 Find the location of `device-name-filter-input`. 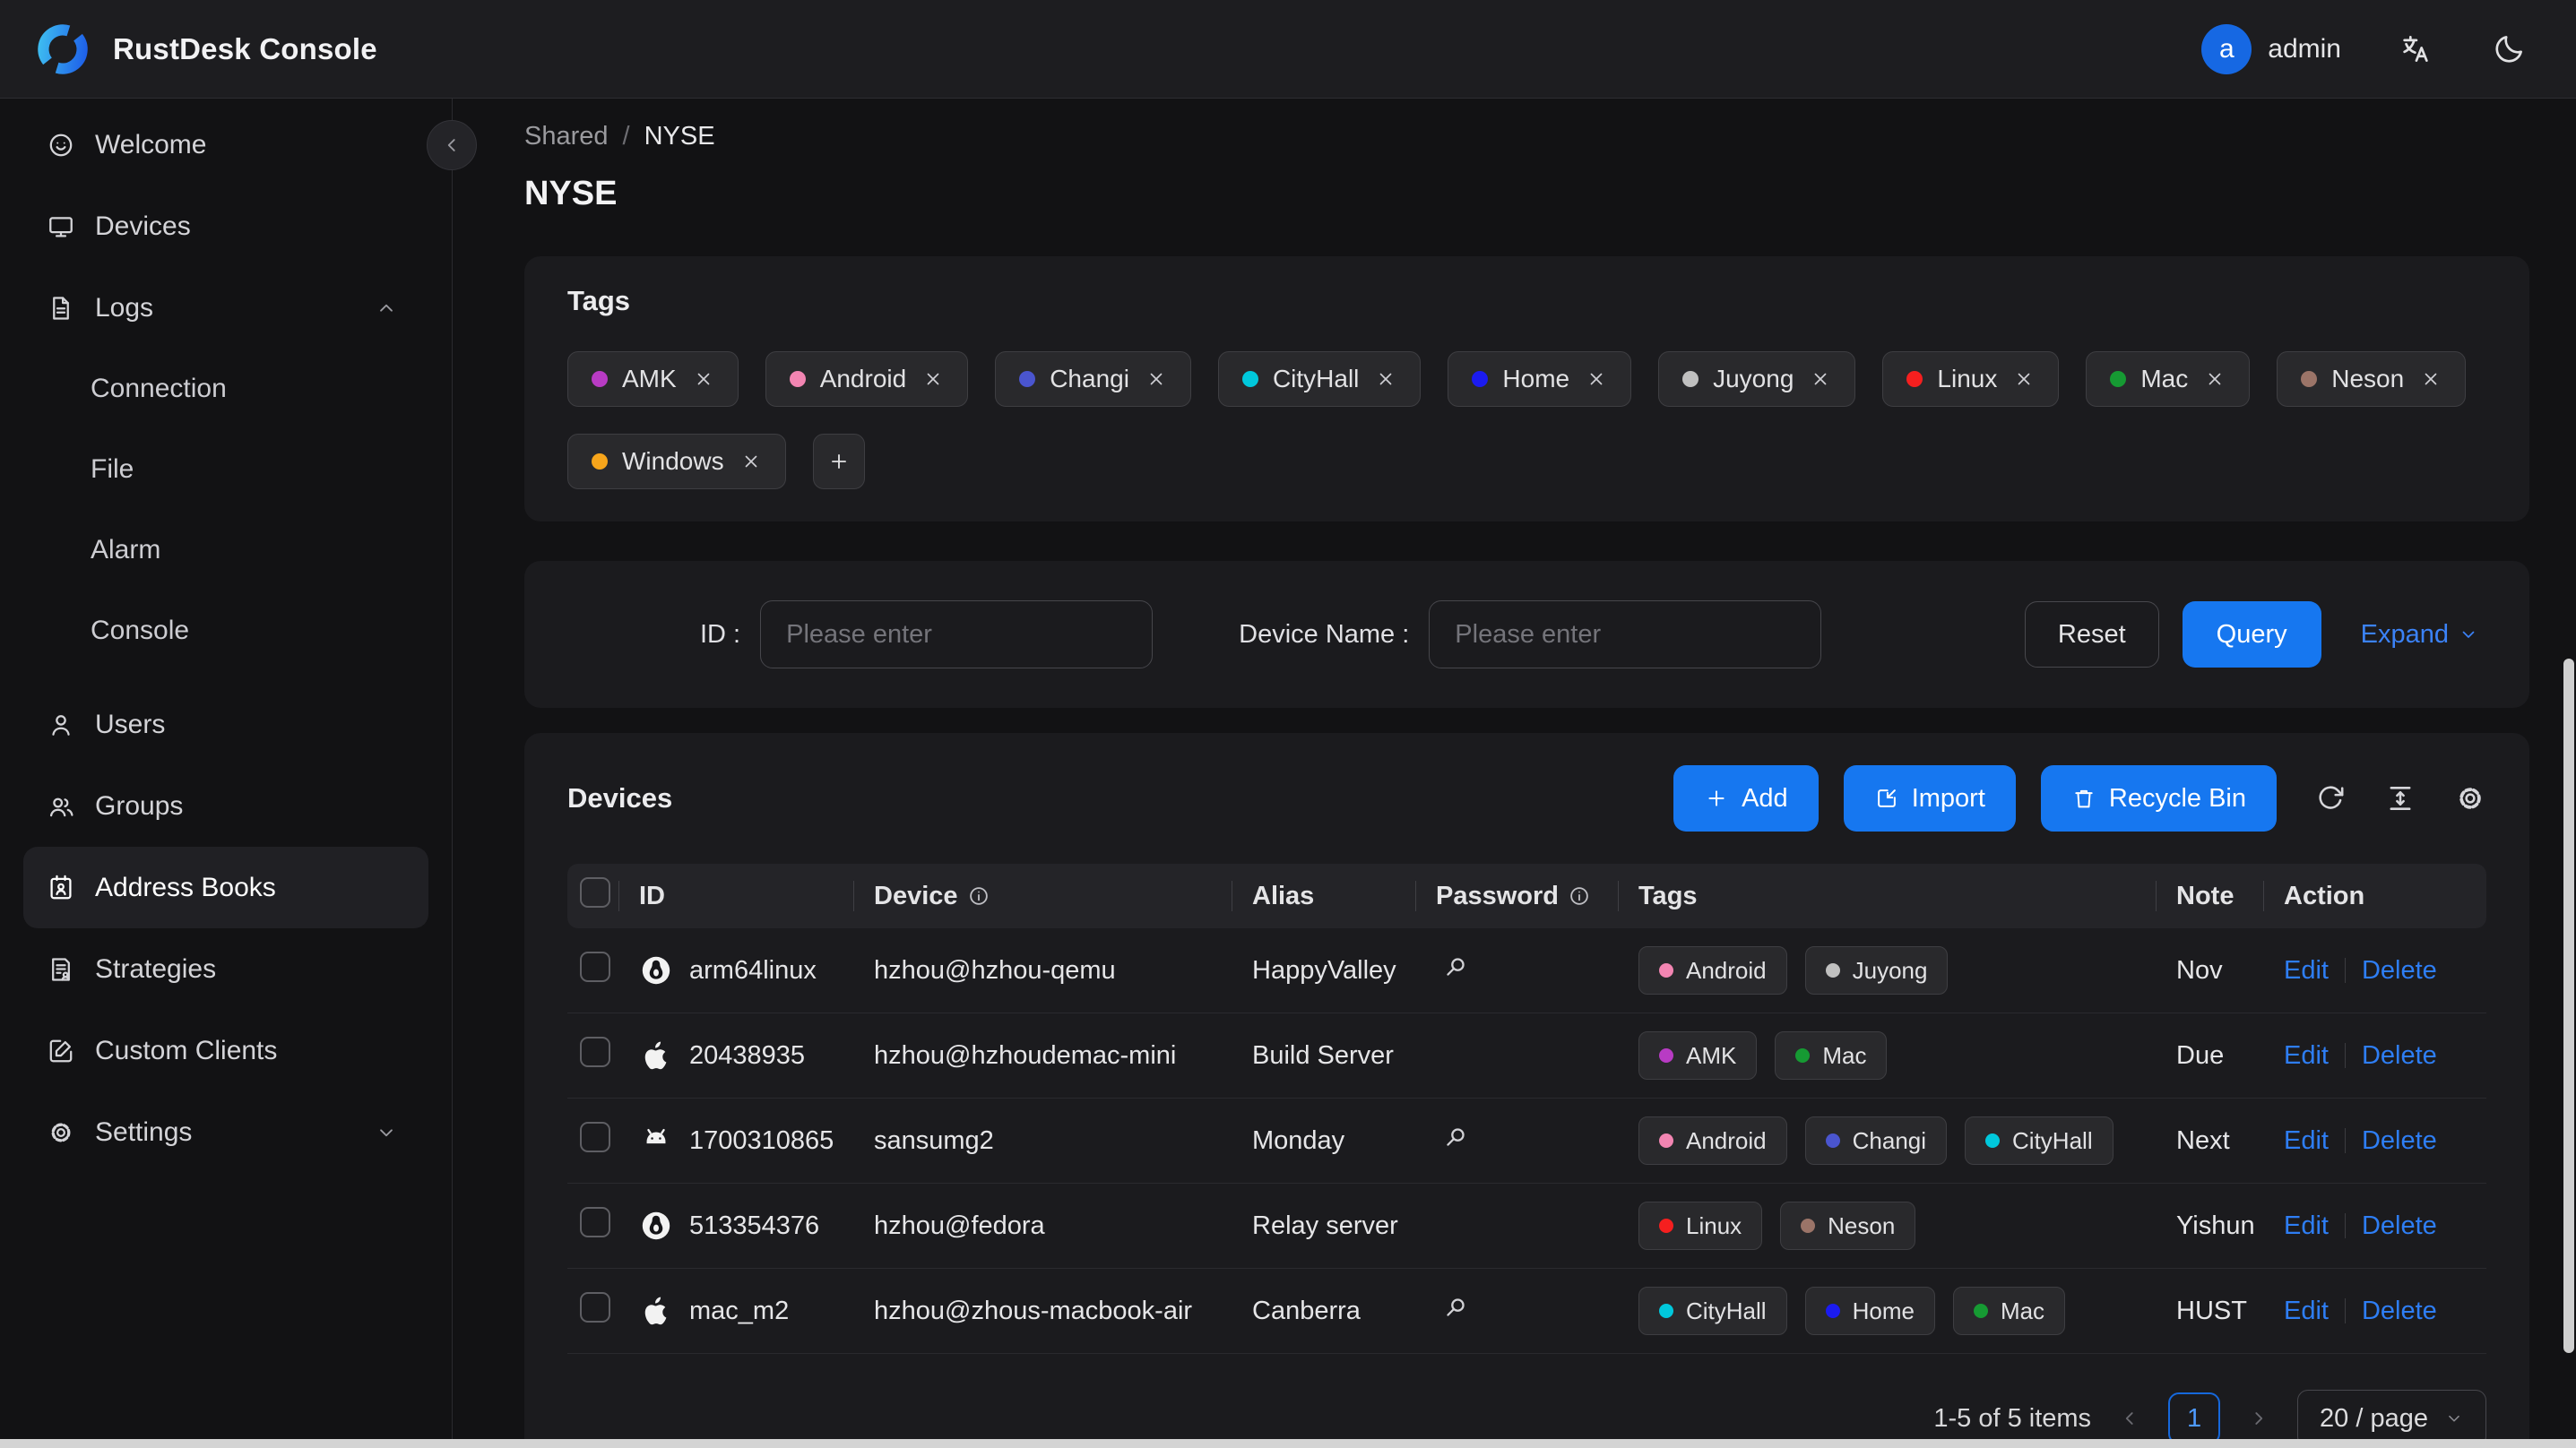

device-name-filter-input is located at coordinates (1625, 634).